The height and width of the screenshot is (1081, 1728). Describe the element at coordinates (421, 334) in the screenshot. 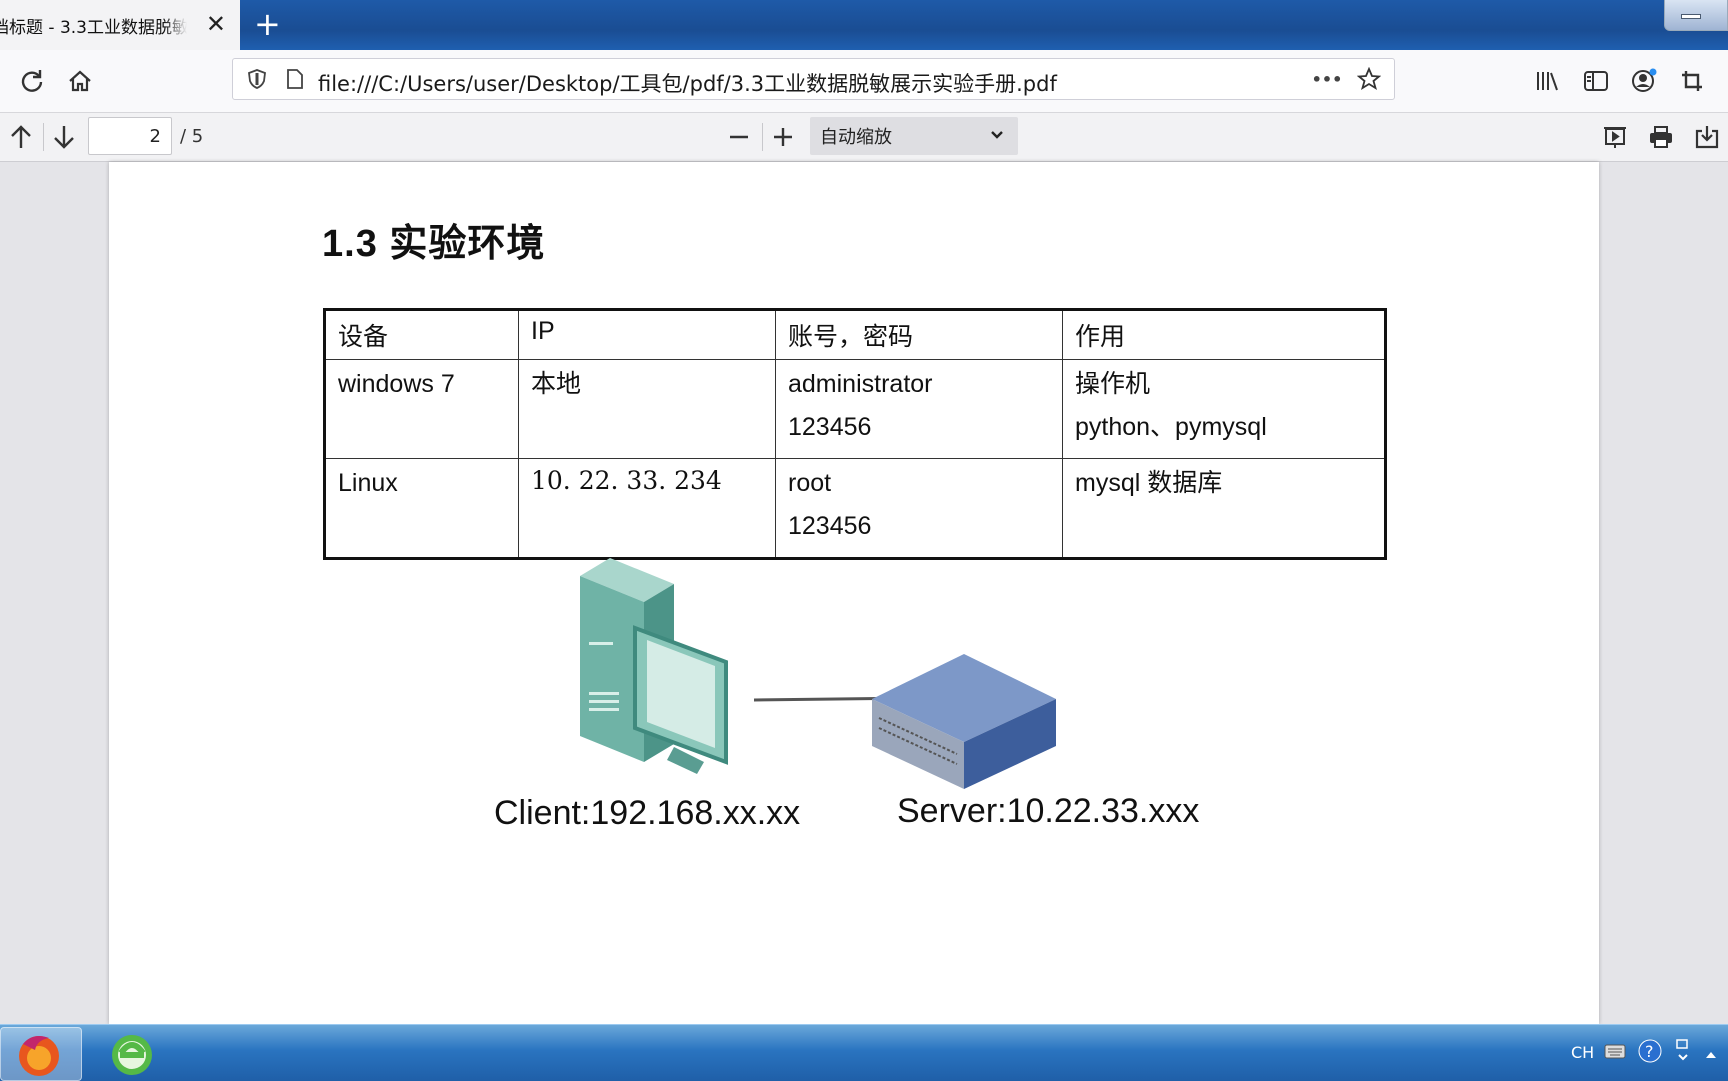

I see `header-cell: 设备` at that location.